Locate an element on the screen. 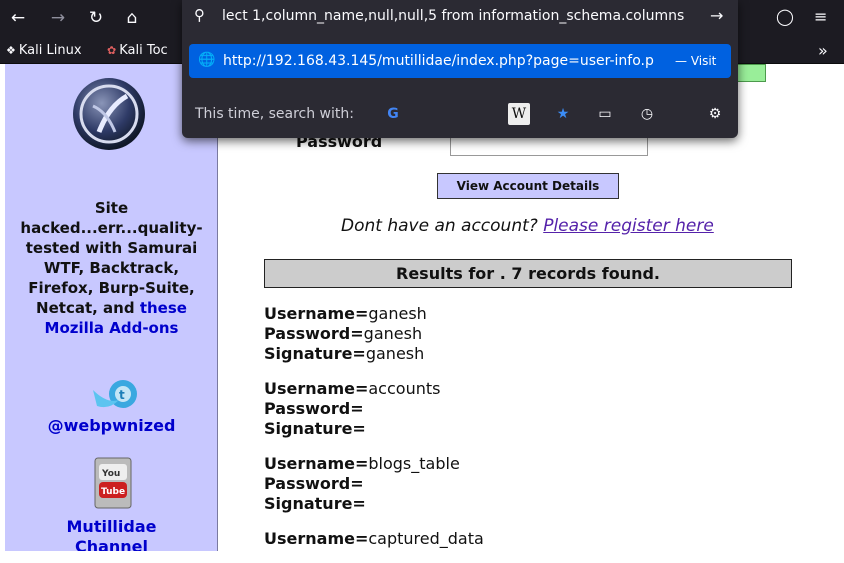 The width and height of the screenshot is (844, 563). owasp-logo-icon is located at coordinates (109, 114).